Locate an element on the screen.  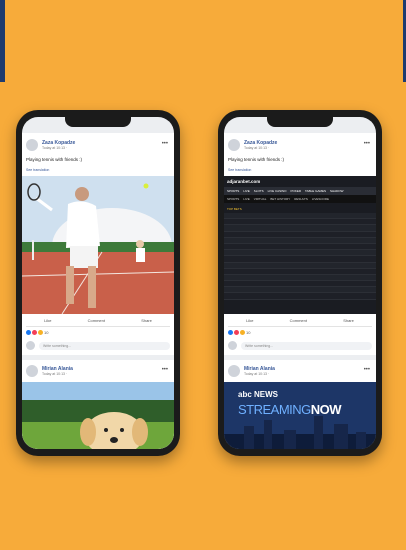
subnav-virtual: VIRTUAL is located at coordinates (260, 199).